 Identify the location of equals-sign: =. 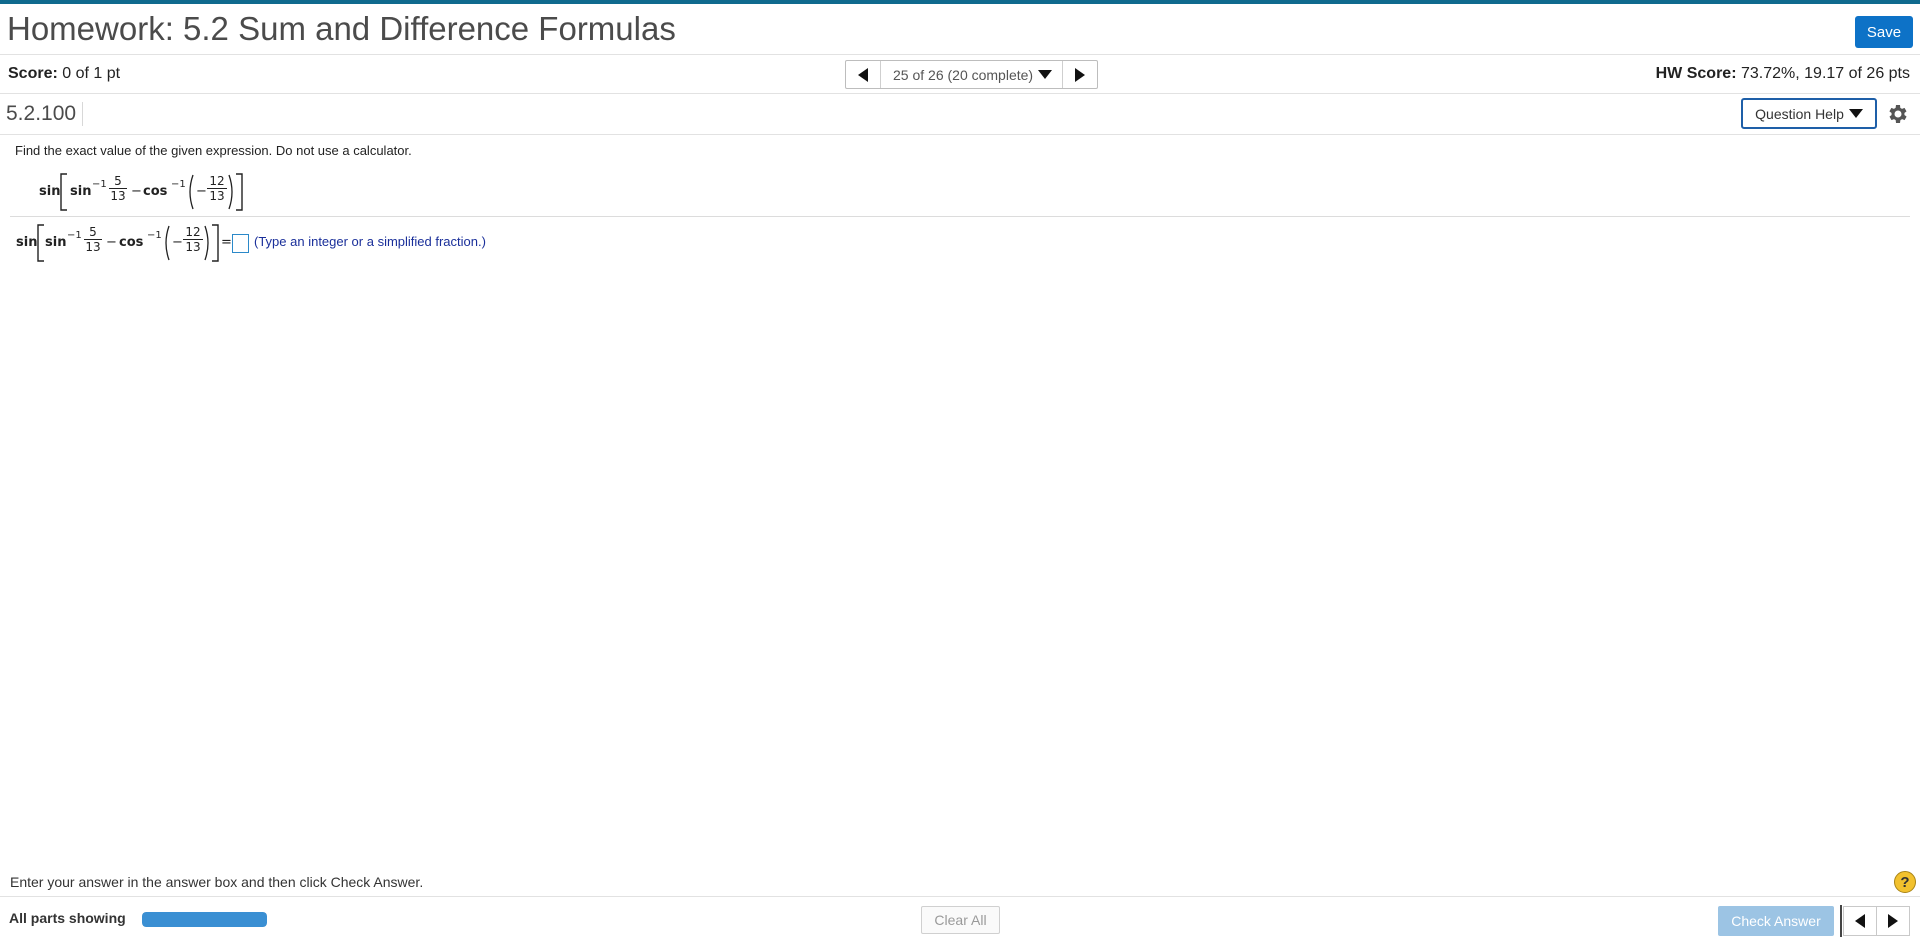
(226, 242).